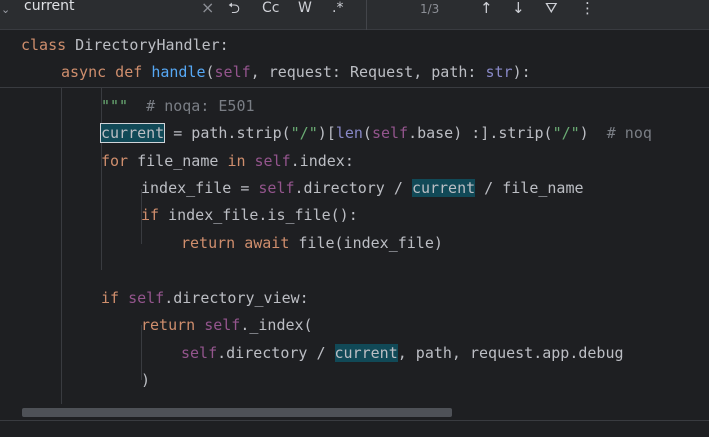  Describe the element at coordinates (249, 215) in the screenshot. I see `code-line: if index_file.is_file():` at that location.